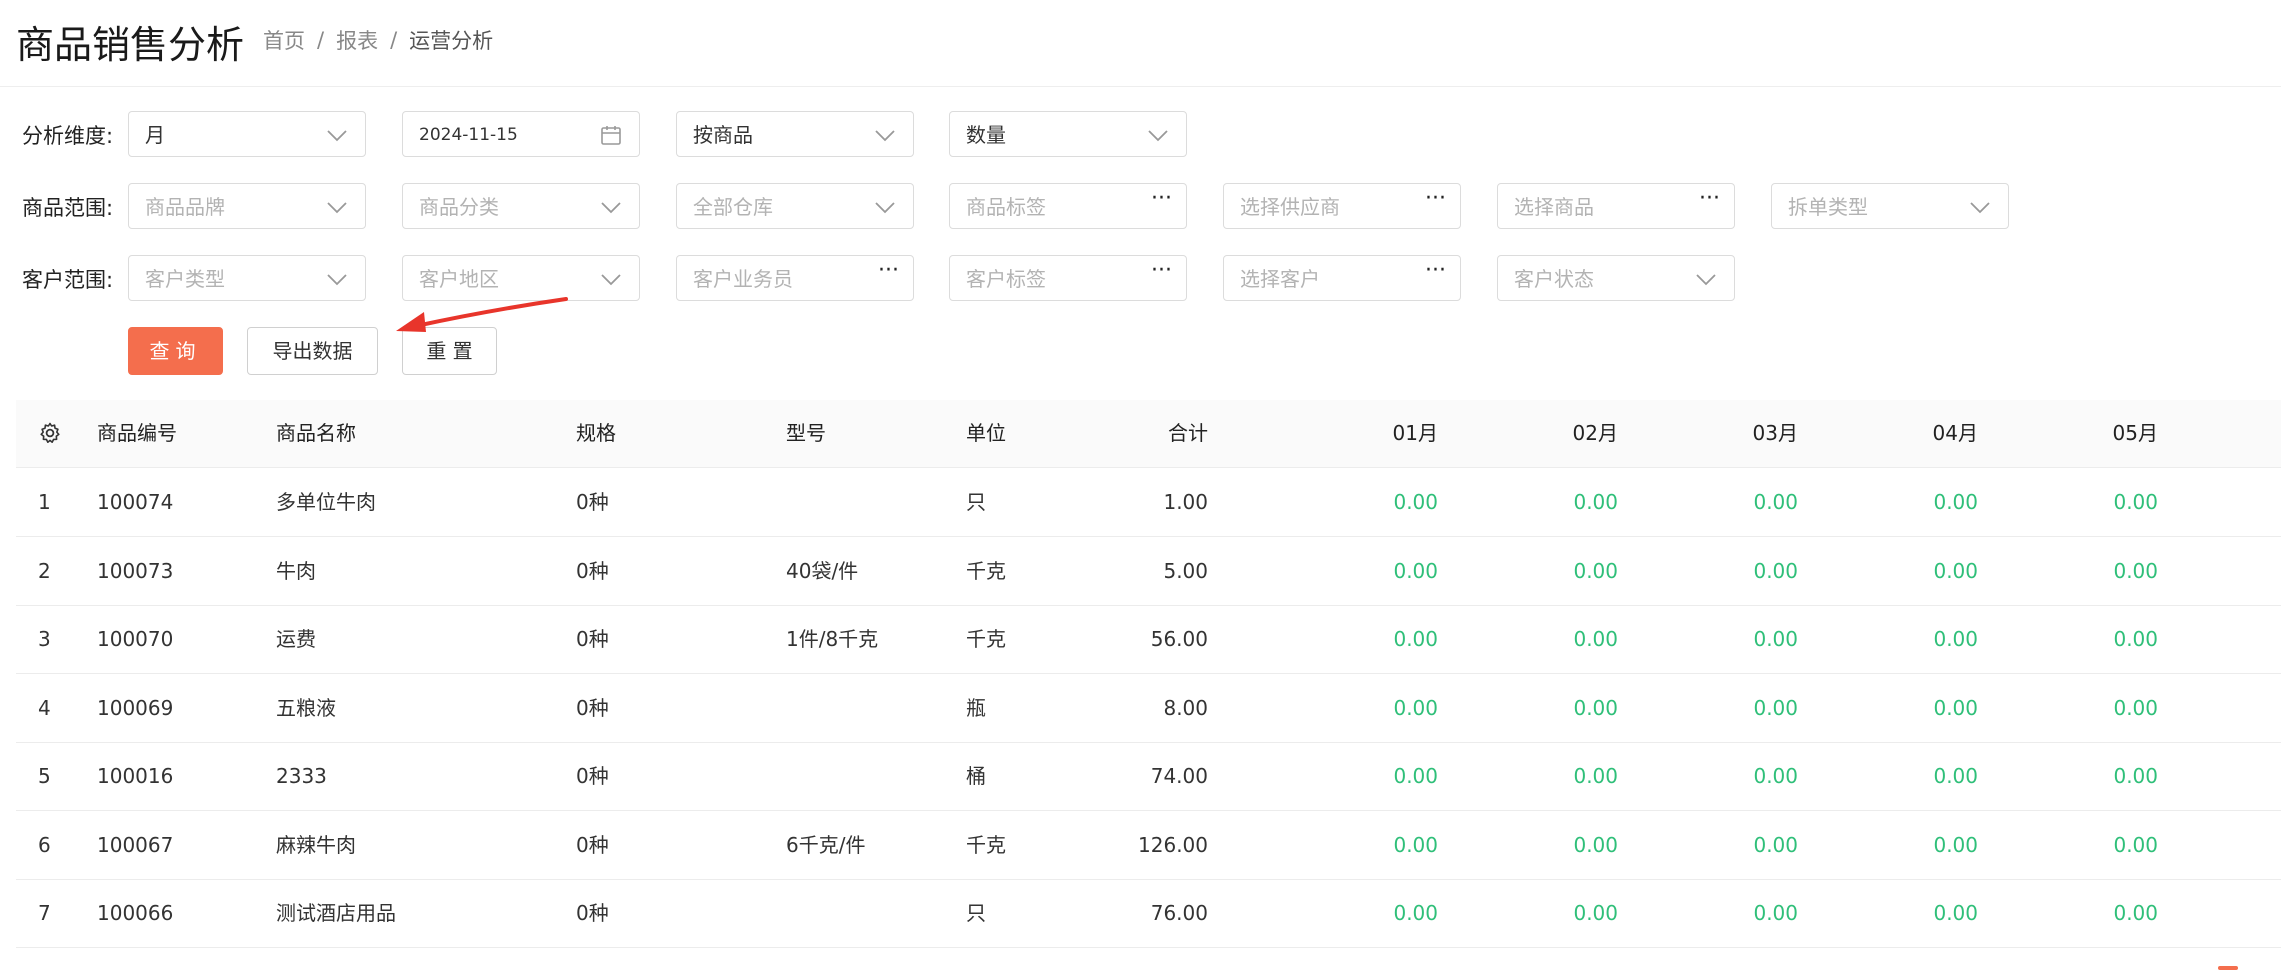 The height and width of the screenshot is (973, 2281). What do you see at coordinates (2228, 968) in the screenshot?
I see `scroll-indicator` at bounding box center [2228, 968].